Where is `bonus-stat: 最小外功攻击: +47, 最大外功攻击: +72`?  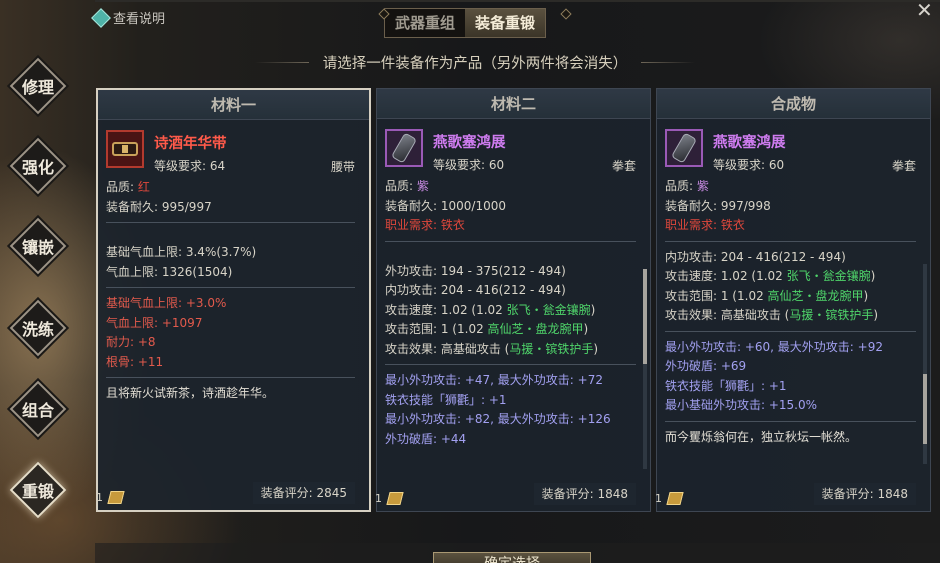
bonus-stat: 最小外功攻击: +47, 最大外功攻击: +72 is located at coordinates (494, 380).